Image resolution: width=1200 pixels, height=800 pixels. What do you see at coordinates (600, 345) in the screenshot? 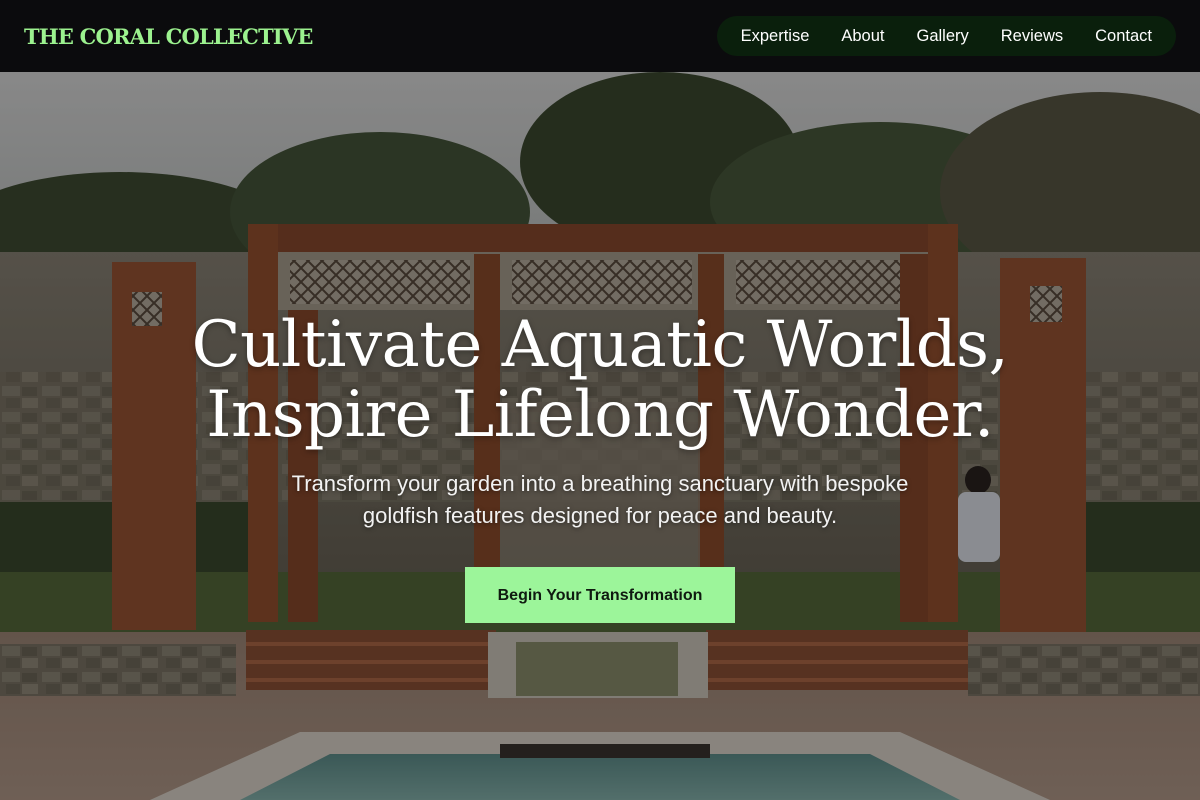
I see `hero-headline-line1: Cultivate Aquatic Worlds,` at bounding box center [600, 345].